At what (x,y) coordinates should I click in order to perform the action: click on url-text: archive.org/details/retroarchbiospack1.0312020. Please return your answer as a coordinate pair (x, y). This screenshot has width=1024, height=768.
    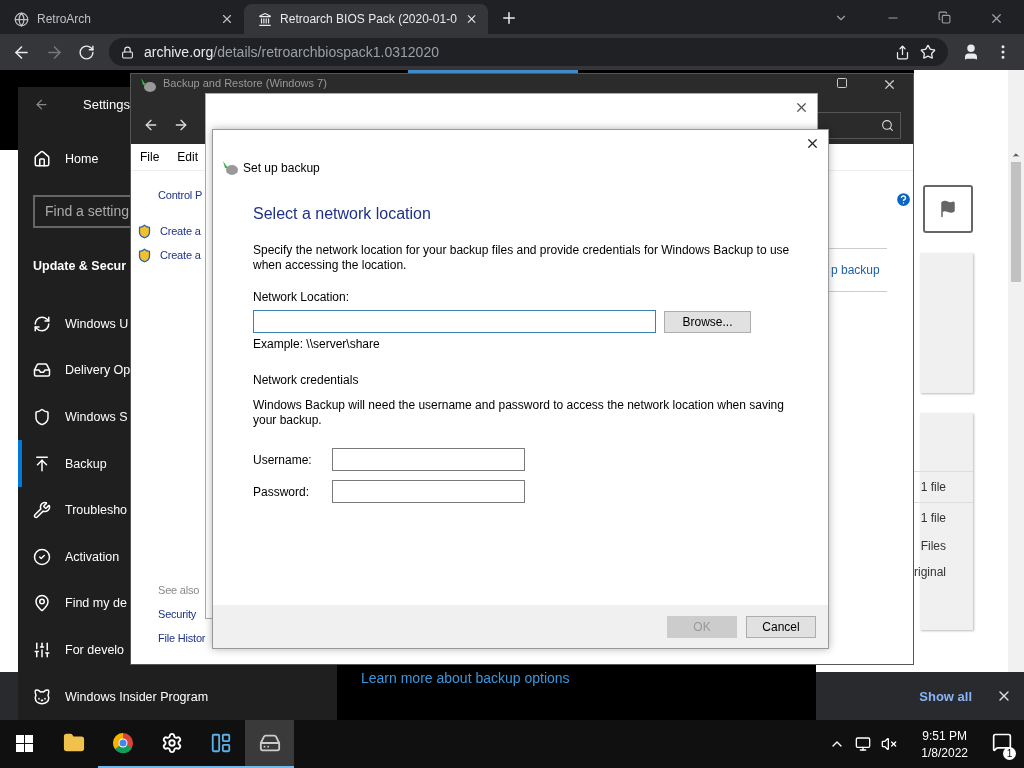
    Looking at the image, I should click on (291, 52).